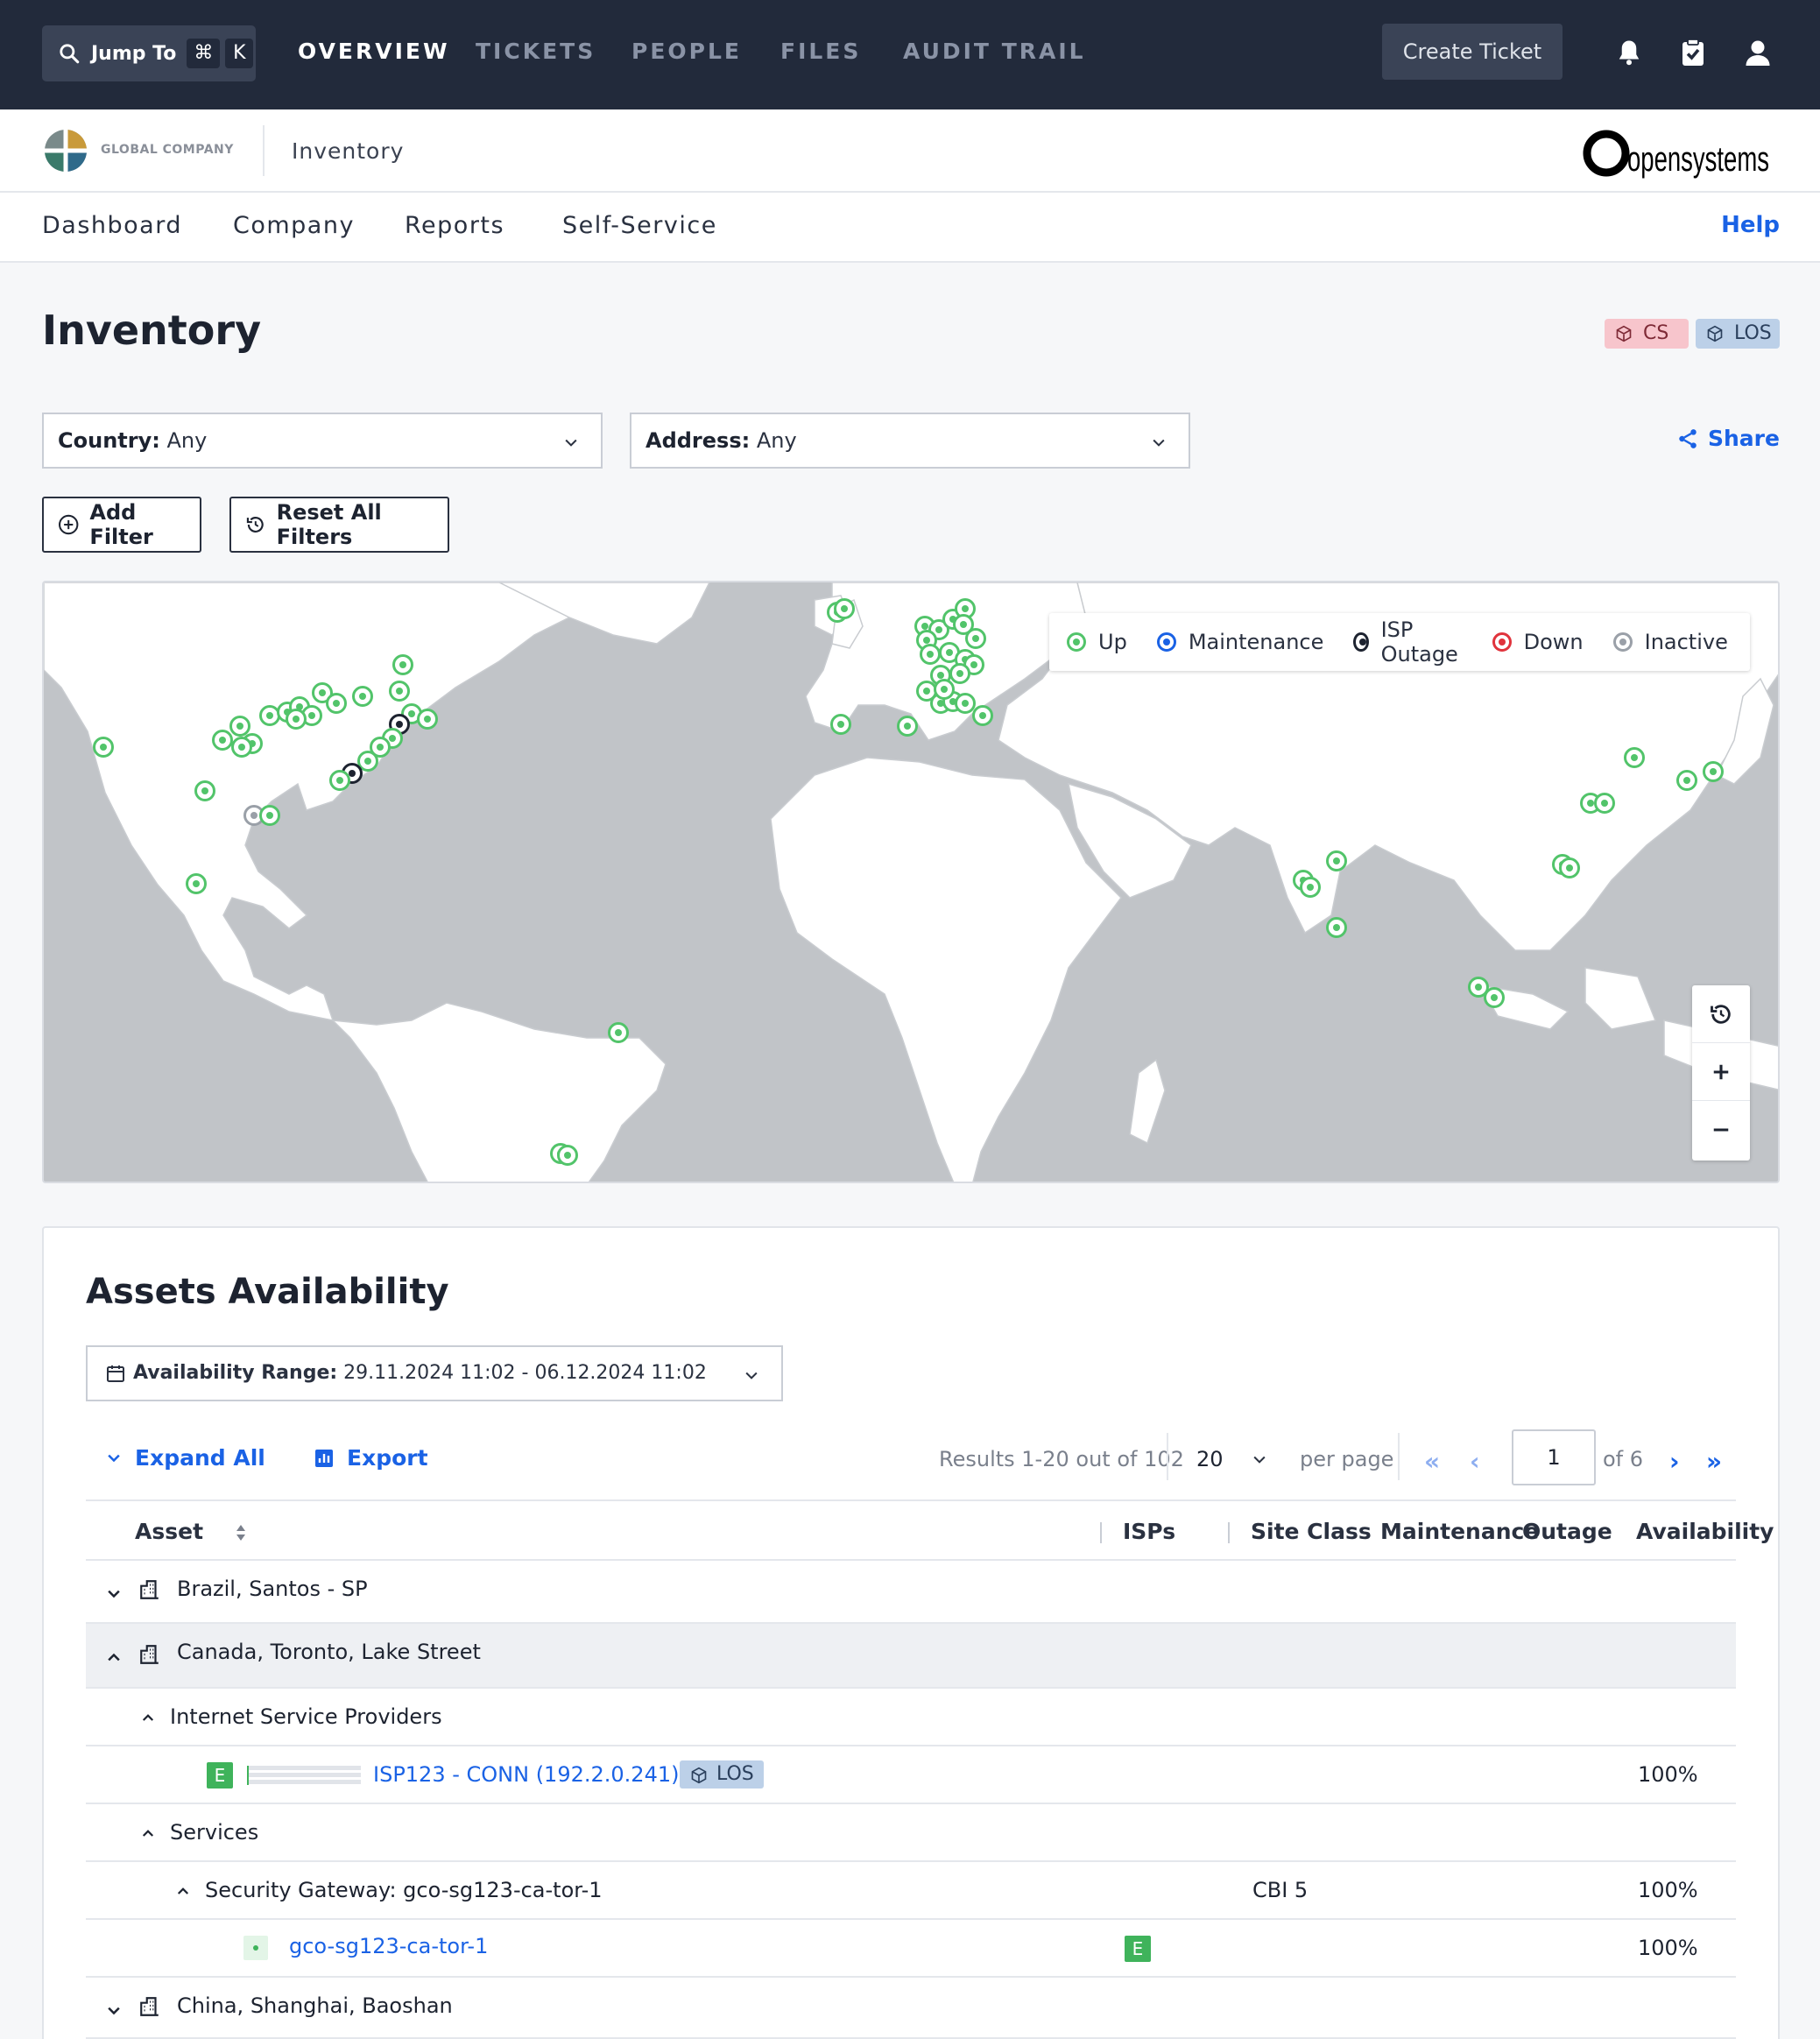 Image resolution: width=1820 pixels, height=2039 pixels. Describe the element at coordinates (1728, 438) in the screenshot. I see `share-button: Share` at that location.